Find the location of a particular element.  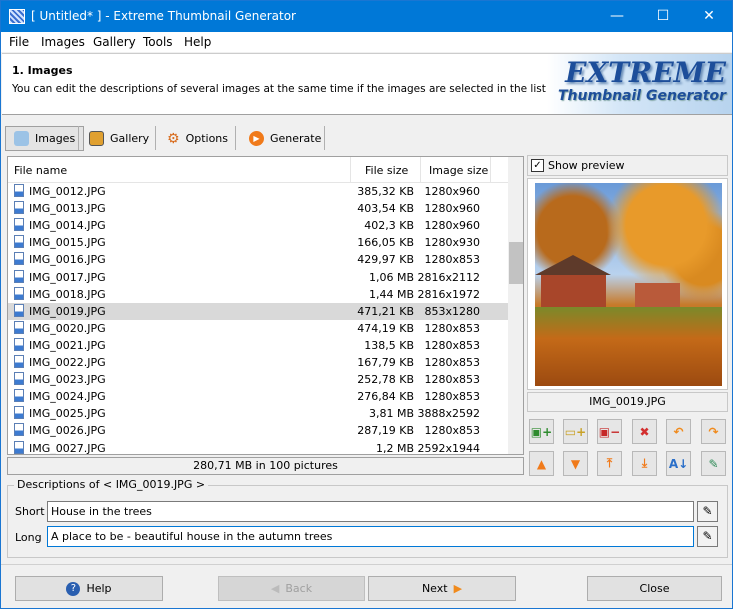

sort-az-icon: A↓ is located at coordinates (678, 463).